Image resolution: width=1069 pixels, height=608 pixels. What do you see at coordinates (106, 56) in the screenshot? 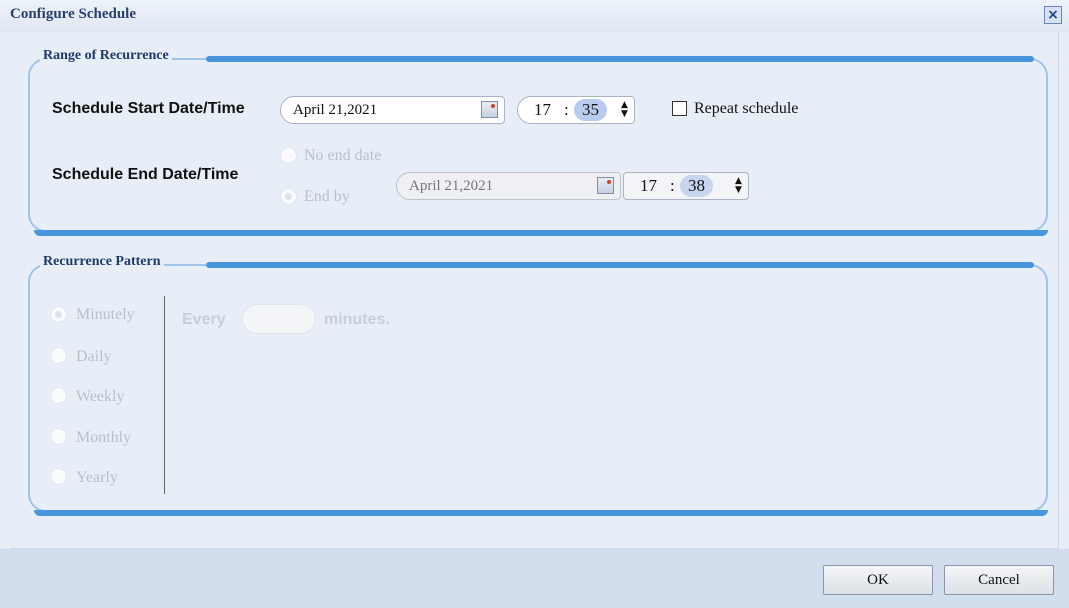
I see `range-of-recurrence-legend: Range of Recurrence` at bounding box center [106, 56].